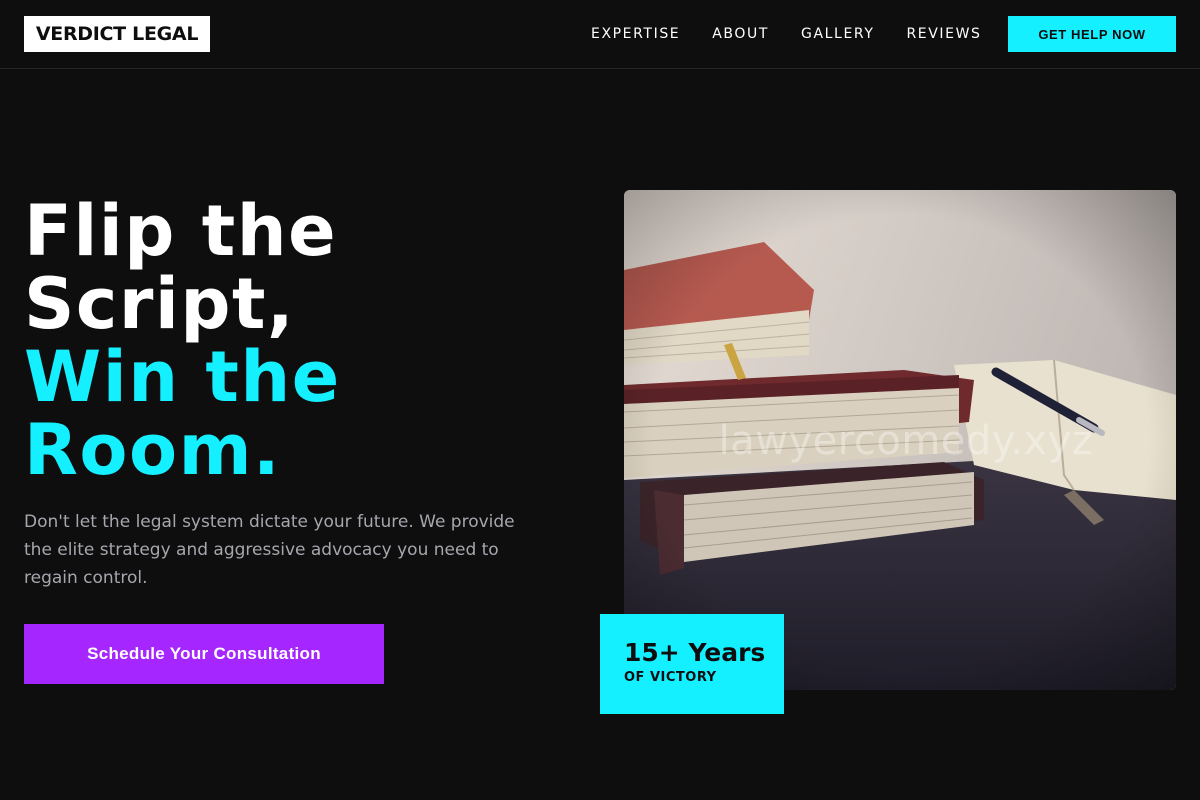  I want to click on nav-item-about: ABOUT, so click(740, 34).